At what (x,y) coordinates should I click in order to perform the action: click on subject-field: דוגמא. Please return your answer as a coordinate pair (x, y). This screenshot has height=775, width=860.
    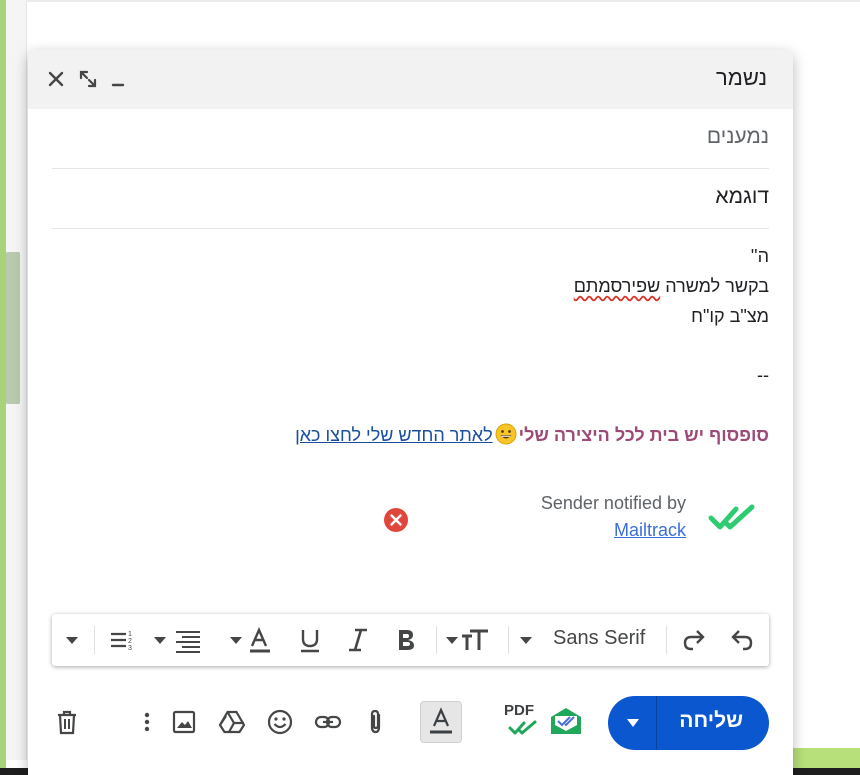
    Looking at the image, I should click on (410, 199).